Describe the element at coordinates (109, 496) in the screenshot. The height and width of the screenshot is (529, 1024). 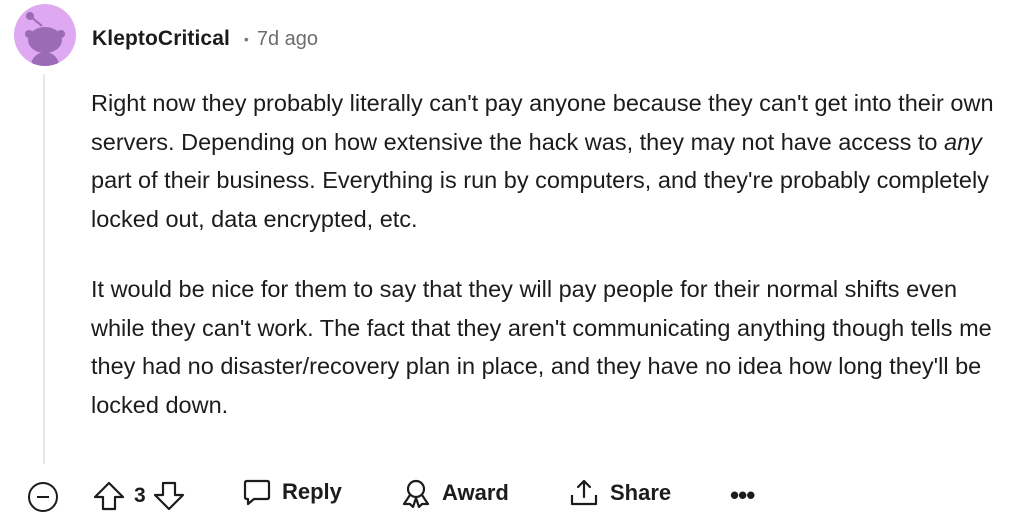
I see `upvote-icon` at that location.